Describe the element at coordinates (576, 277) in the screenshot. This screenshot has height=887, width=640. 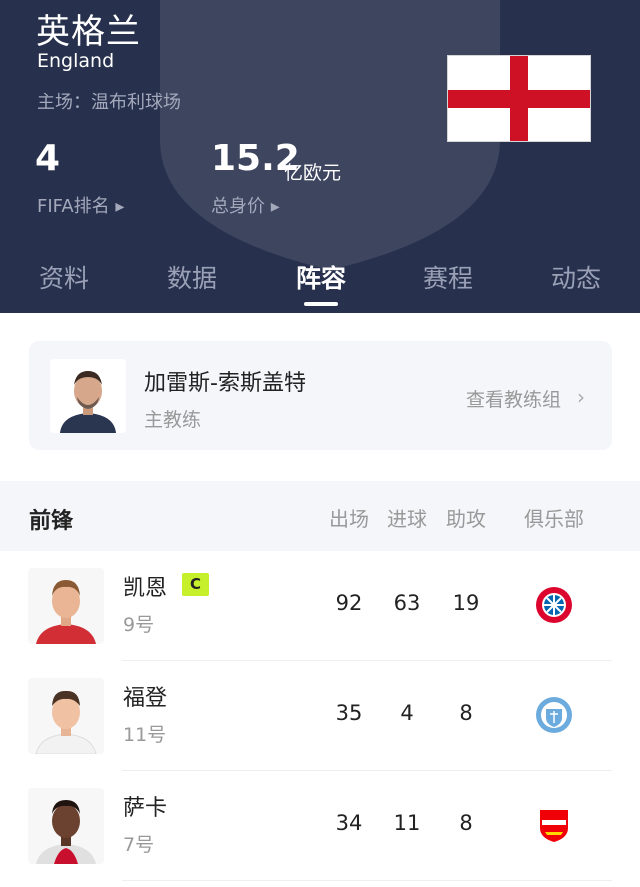
I see `tab-news: 动态` at that location.